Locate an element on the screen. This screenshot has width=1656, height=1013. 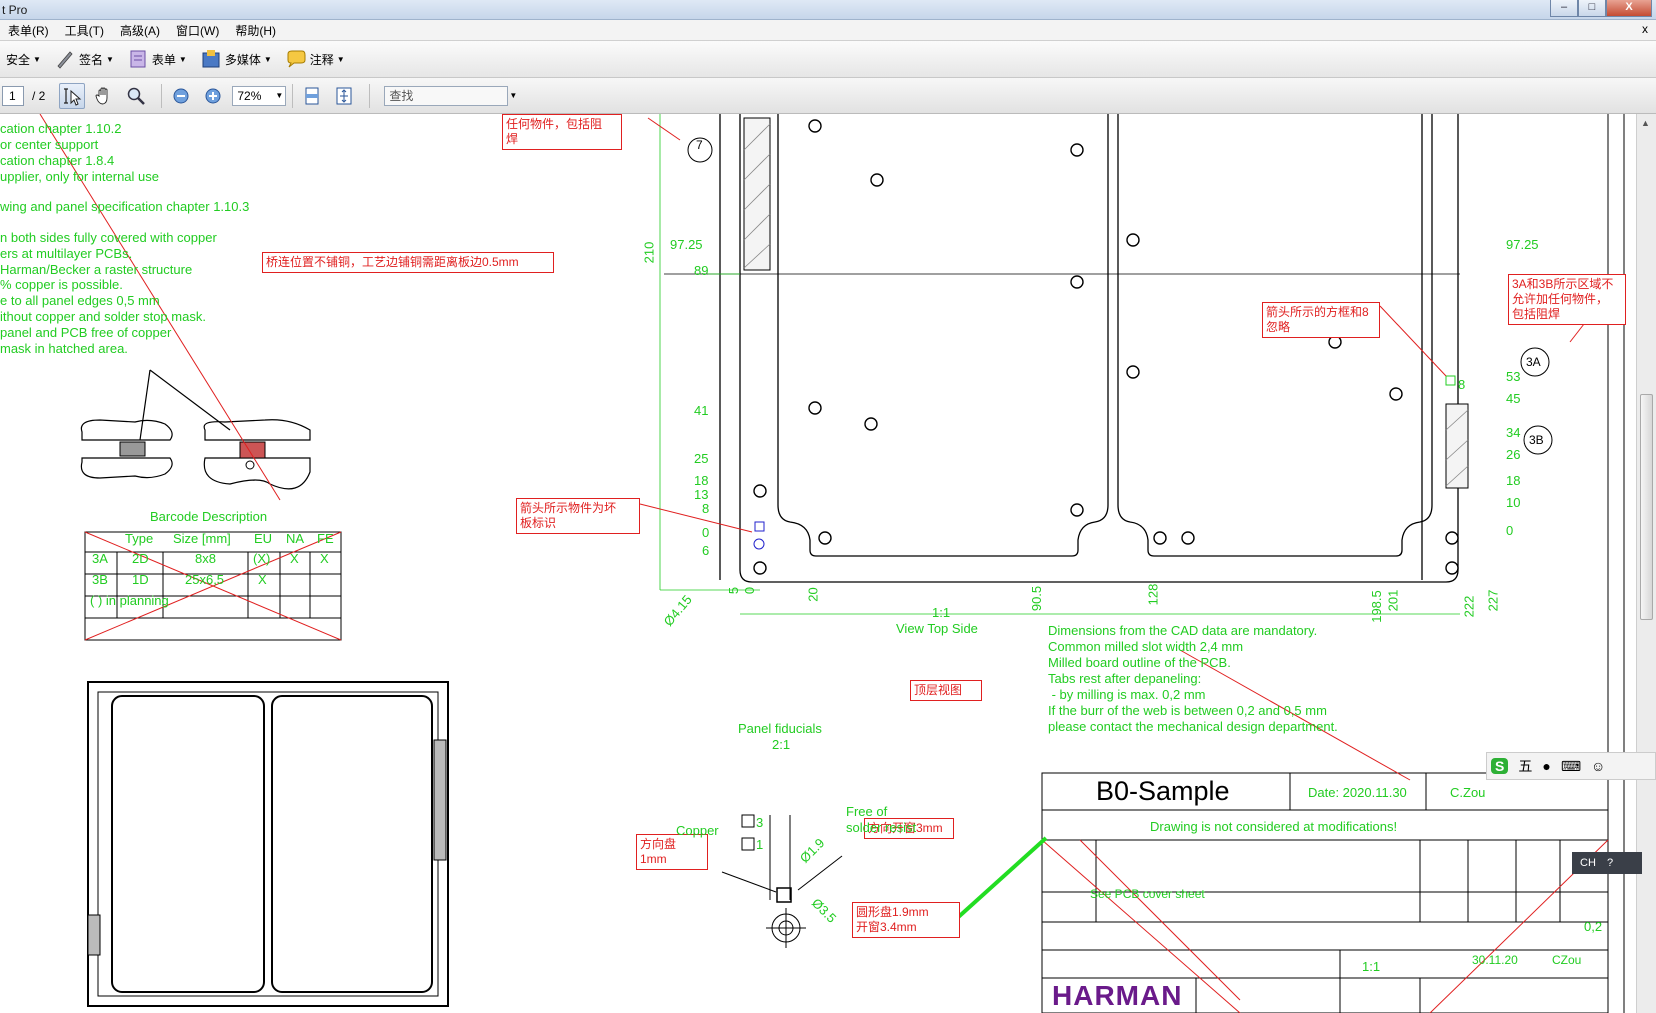
maximize-button: □ is located at coordinates (1592, 8).